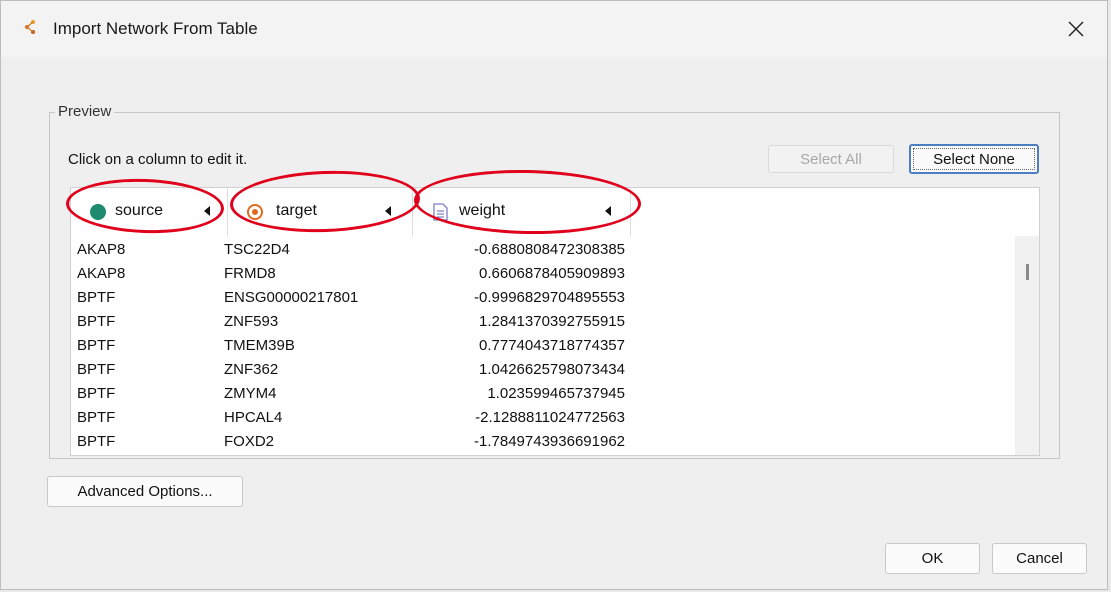 The image size is (1111, 592). What do you see at coordinates (251, 321) in the screenshot?
I see `cell-target: ZNF593` at bounding box center [251, 321].